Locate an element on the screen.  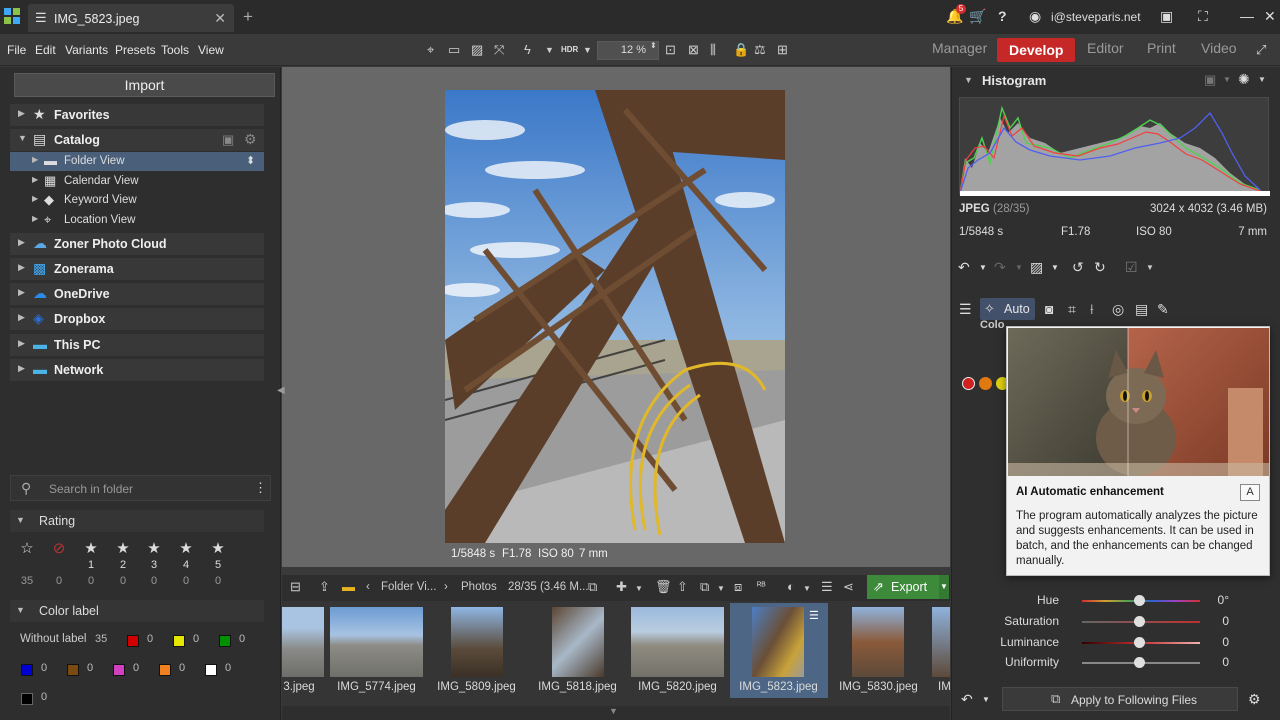
split-view-icon: ⫼ is located at coordinates (713, 50).